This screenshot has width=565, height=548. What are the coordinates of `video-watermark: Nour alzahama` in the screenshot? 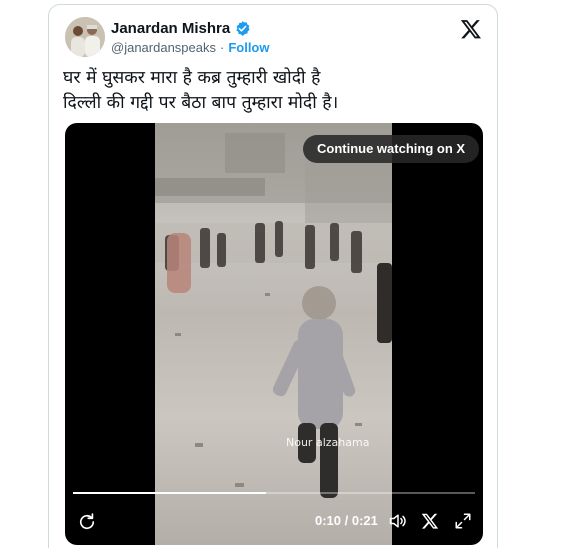 It's located at (328, 442).